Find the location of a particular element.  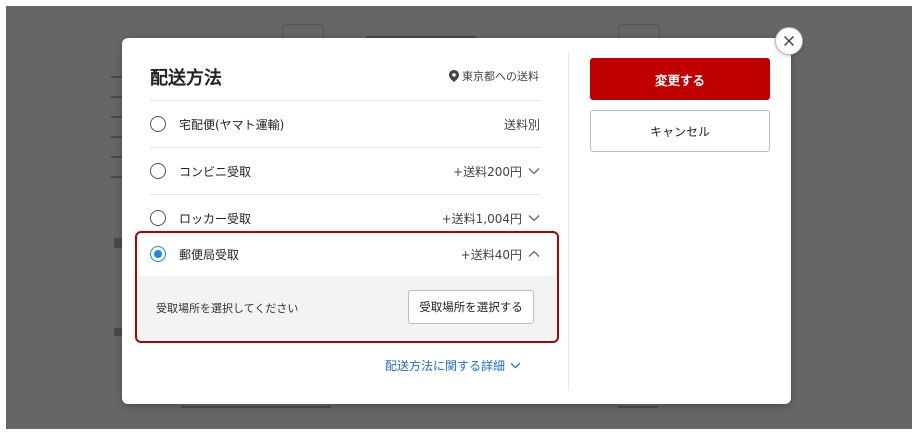

cancel-button: キャンセル is located at coordinates (680, 131).